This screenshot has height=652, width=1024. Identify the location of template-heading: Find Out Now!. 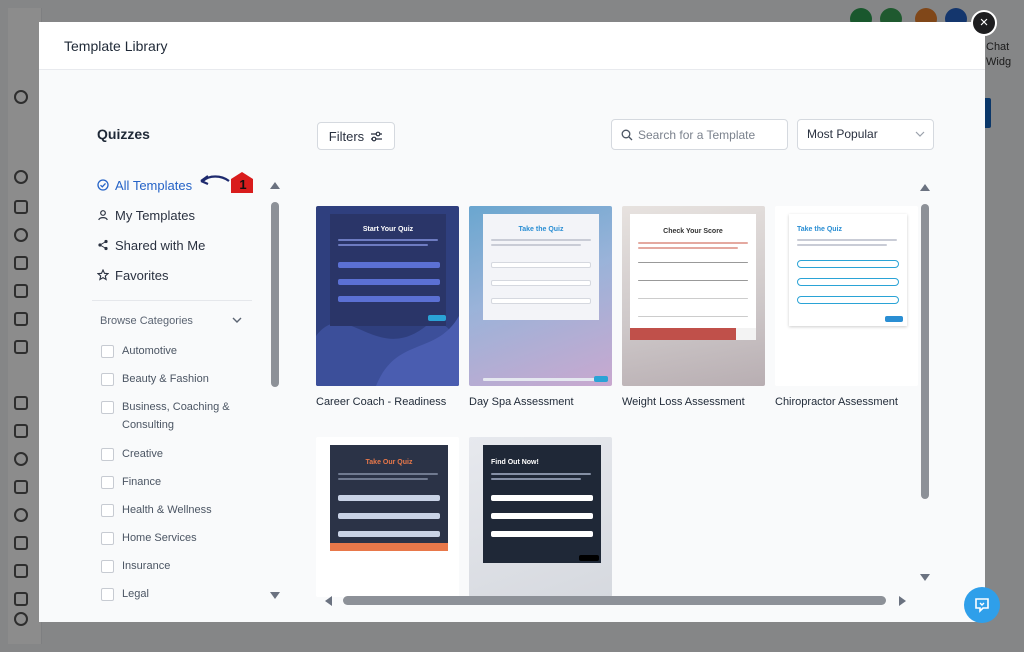
(515, 462).